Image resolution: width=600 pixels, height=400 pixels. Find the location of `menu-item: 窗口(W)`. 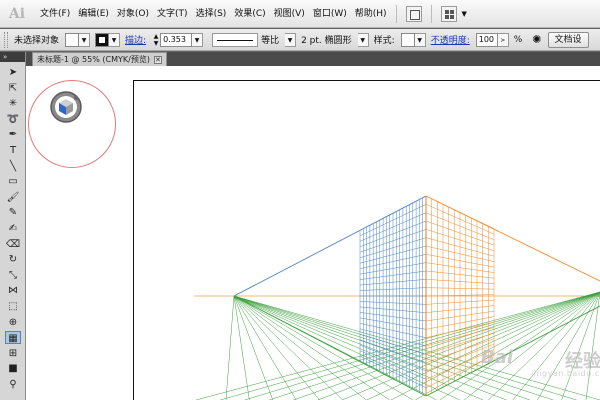

menu-item: 窗口(W) is located at coordinates (330, 14).